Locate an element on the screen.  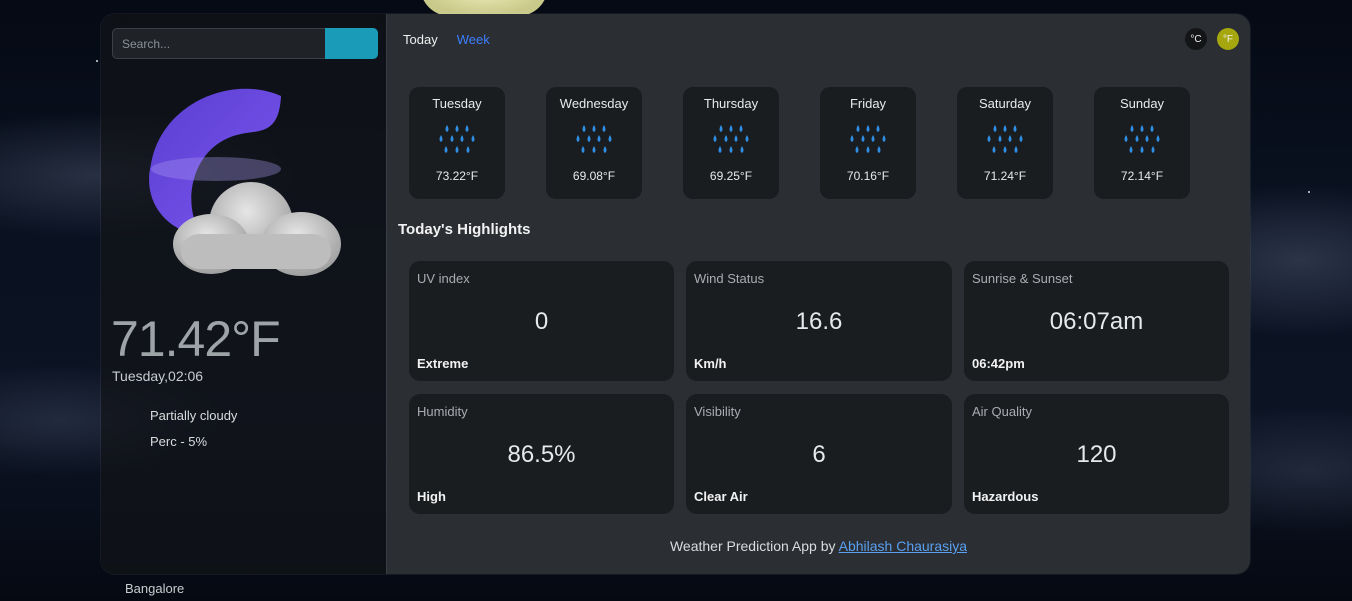
highlight-title: UV index is located at coordinates (443, 278).